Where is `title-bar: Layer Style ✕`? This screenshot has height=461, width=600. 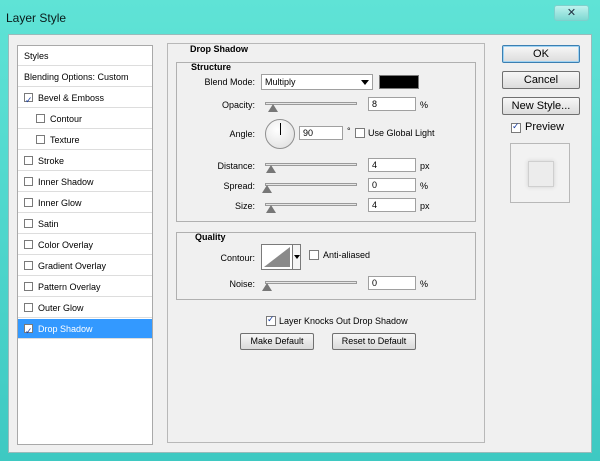
title-bar: Layer Style ✕ is located at coordinates (300, 17).